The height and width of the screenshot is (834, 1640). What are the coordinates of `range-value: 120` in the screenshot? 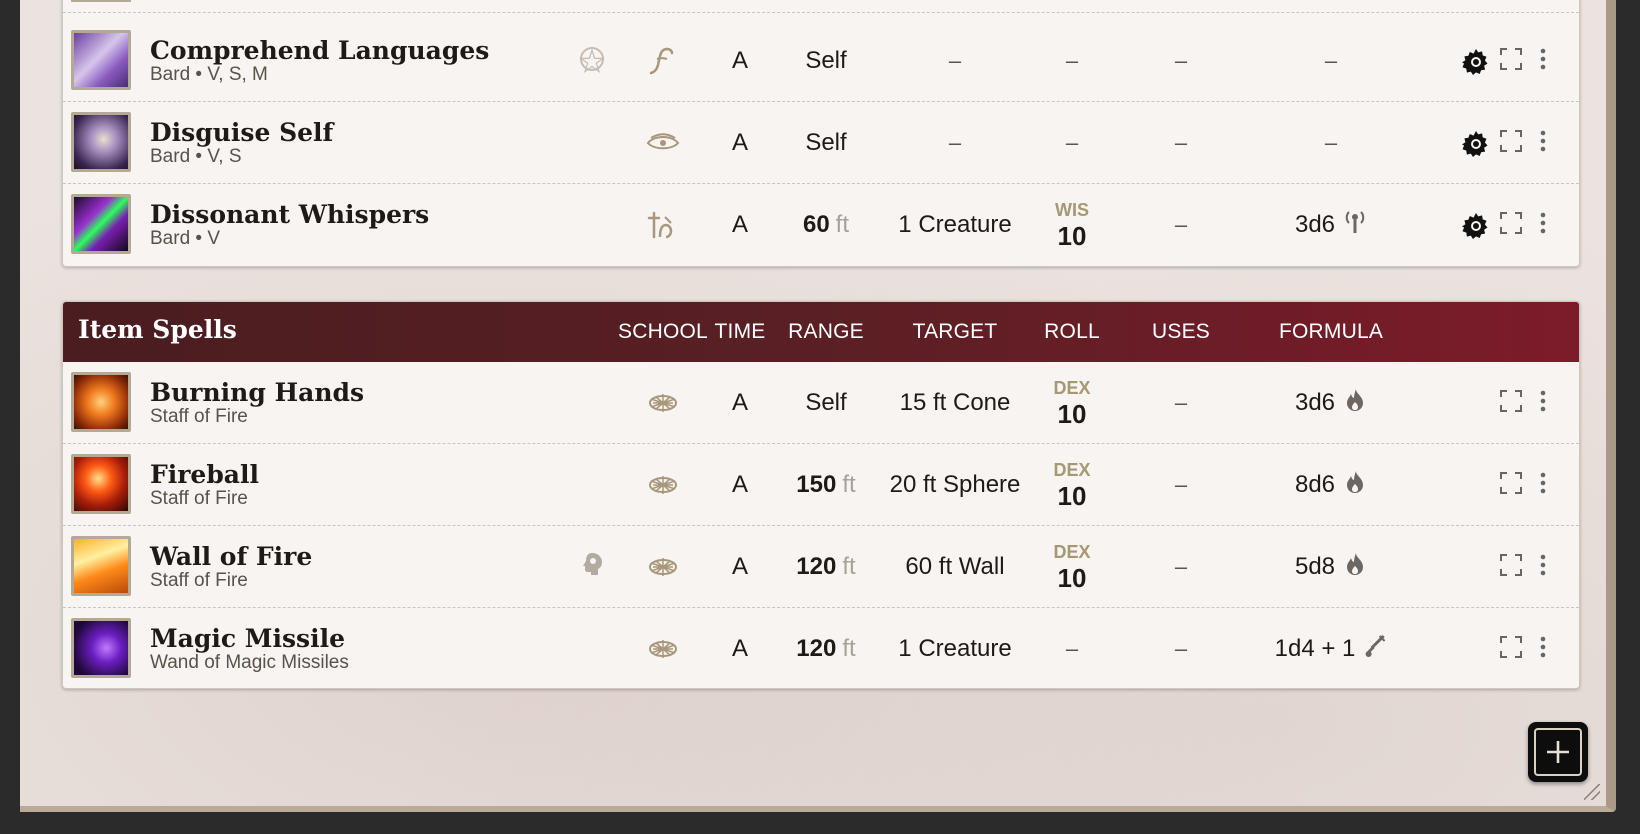 It's located at (816, 566).